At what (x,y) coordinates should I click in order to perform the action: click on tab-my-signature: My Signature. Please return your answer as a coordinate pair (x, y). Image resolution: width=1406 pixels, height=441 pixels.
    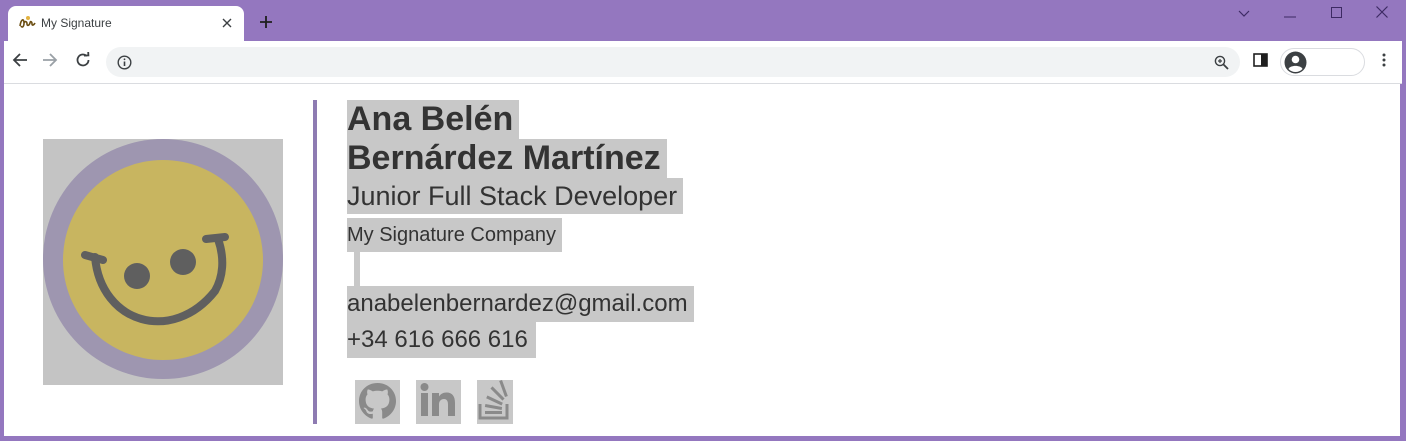
    Looking at the image, I should click on (126, 23).